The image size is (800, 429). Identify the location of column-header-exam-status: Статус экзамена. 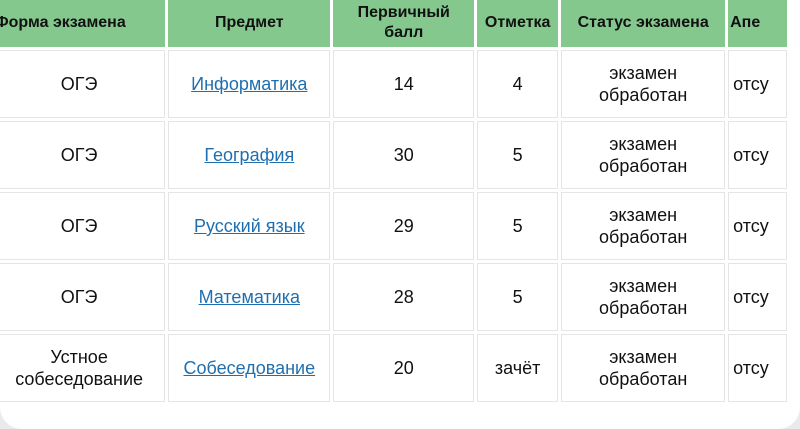
(643, 23).